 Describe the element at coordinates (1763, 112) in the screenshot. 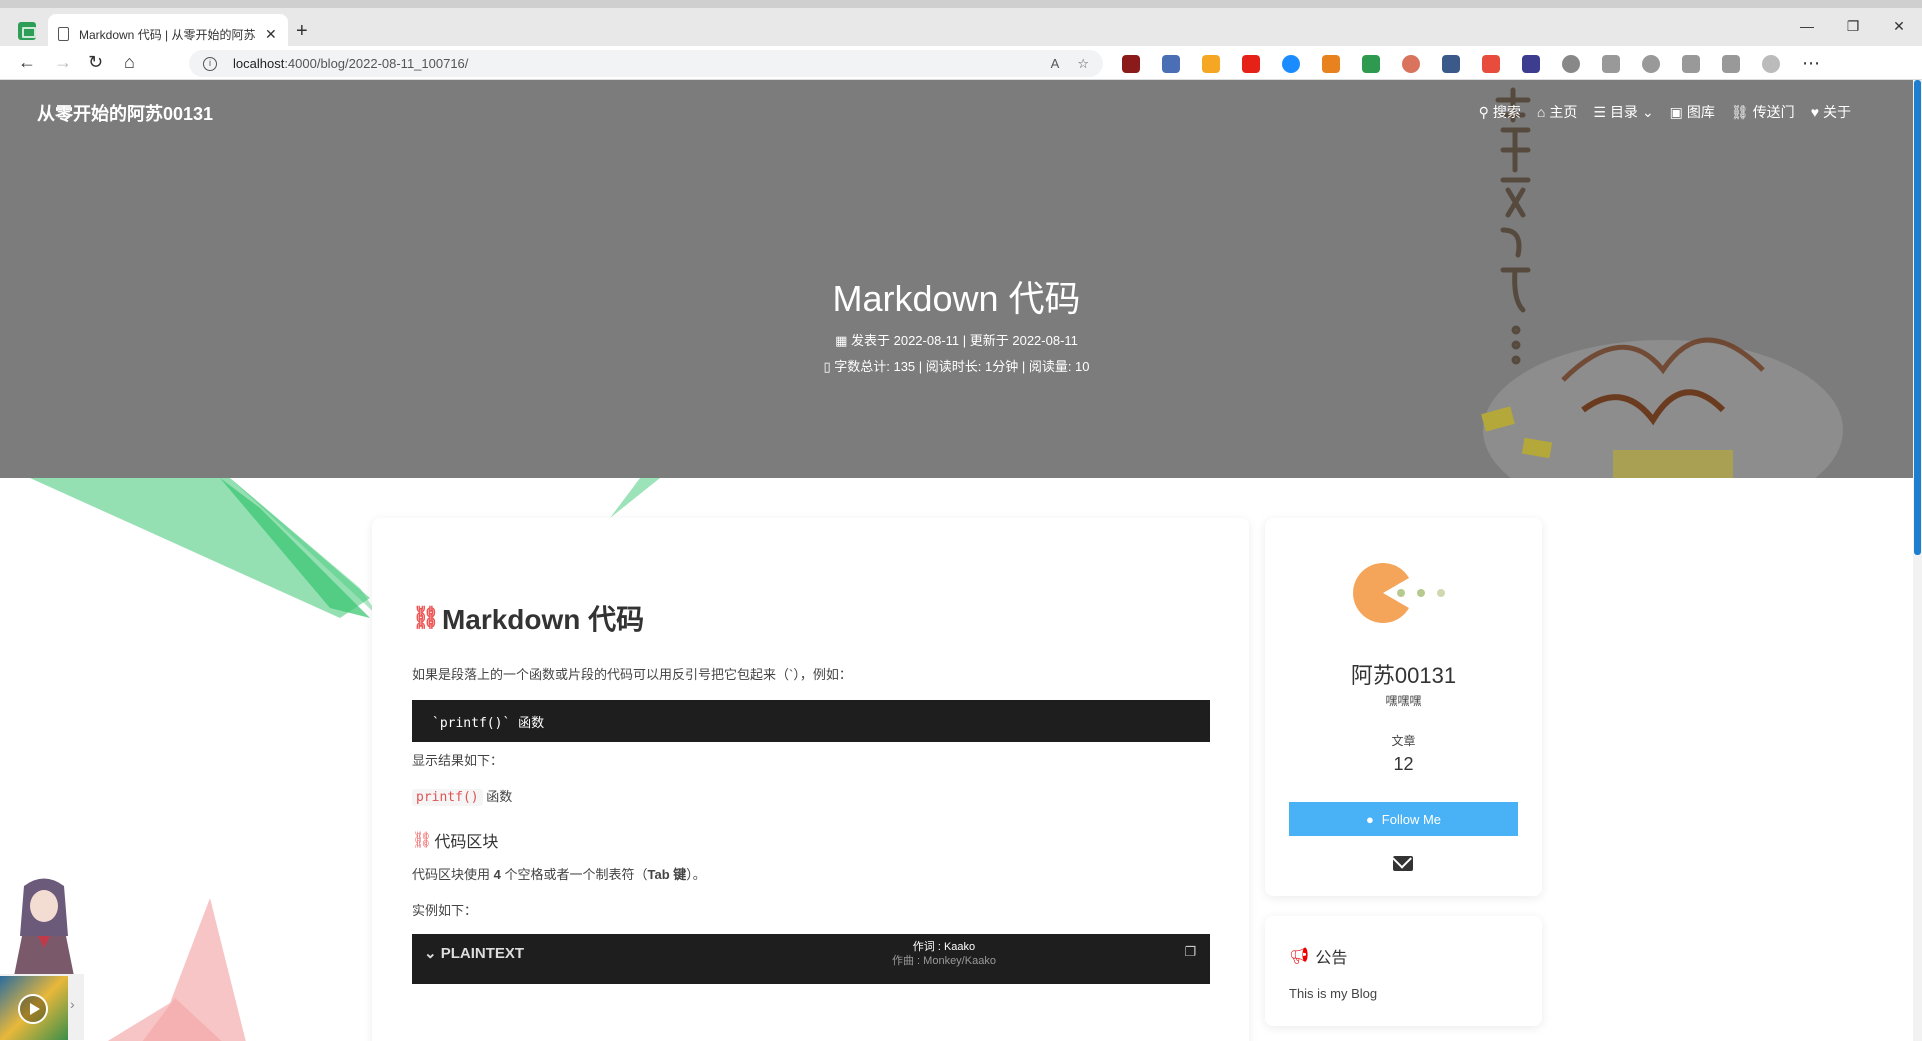

I see `nav-portal: ⛓ 传送门` at that location.